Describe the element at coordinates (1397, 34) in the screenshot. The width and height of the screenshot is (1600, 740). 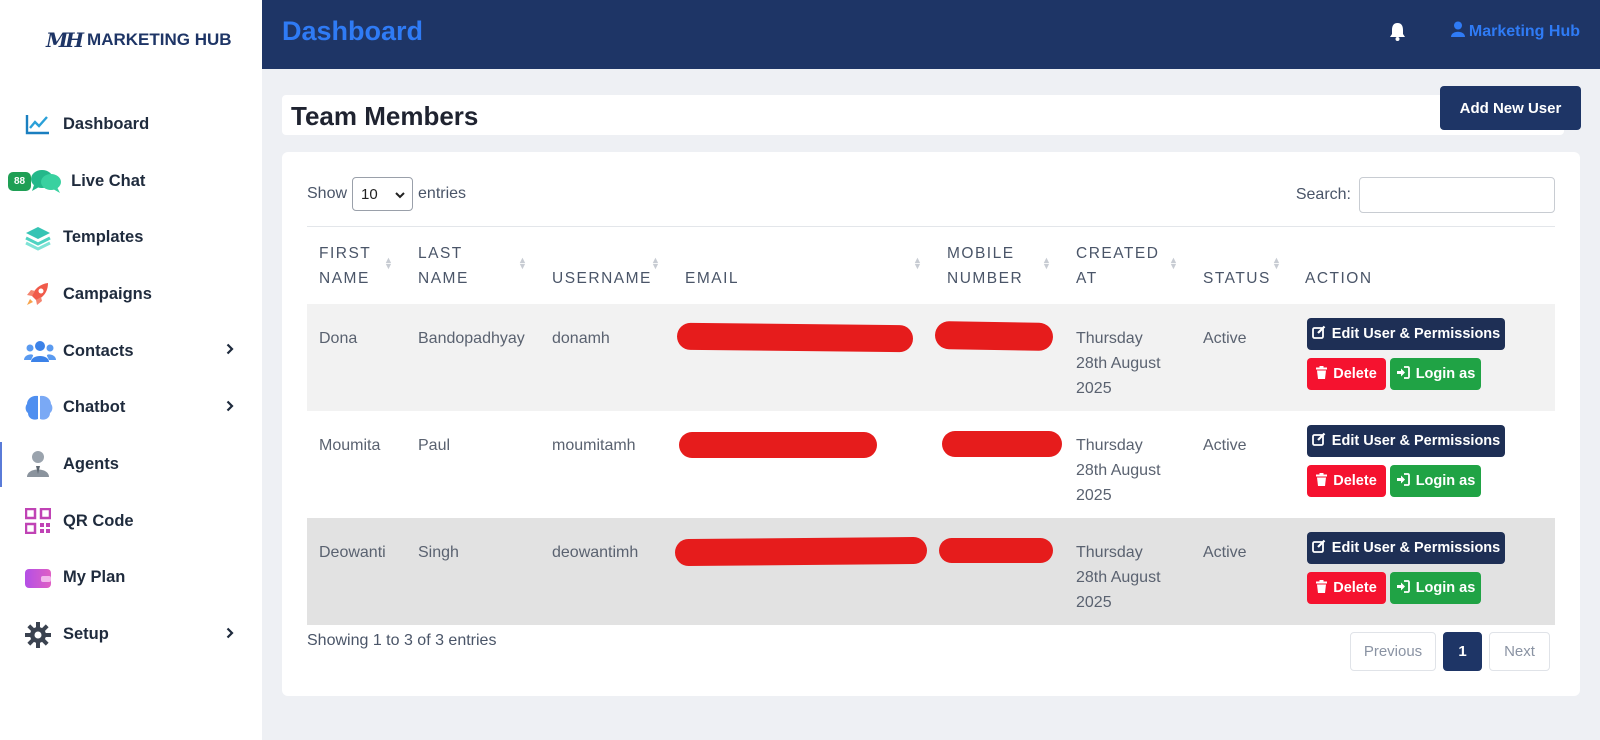
I see `bell-icon` at that location.